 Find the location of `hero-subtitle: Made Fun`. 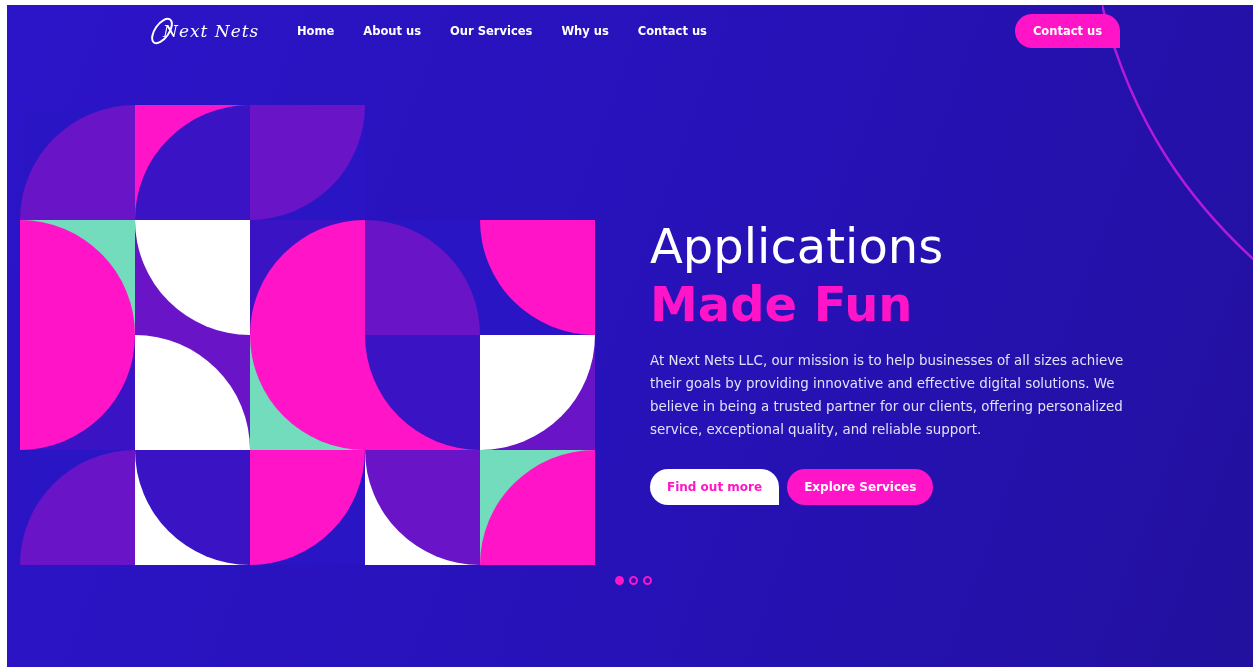

hero-subtitle: Made Fun is located at coordinates (782, 304).